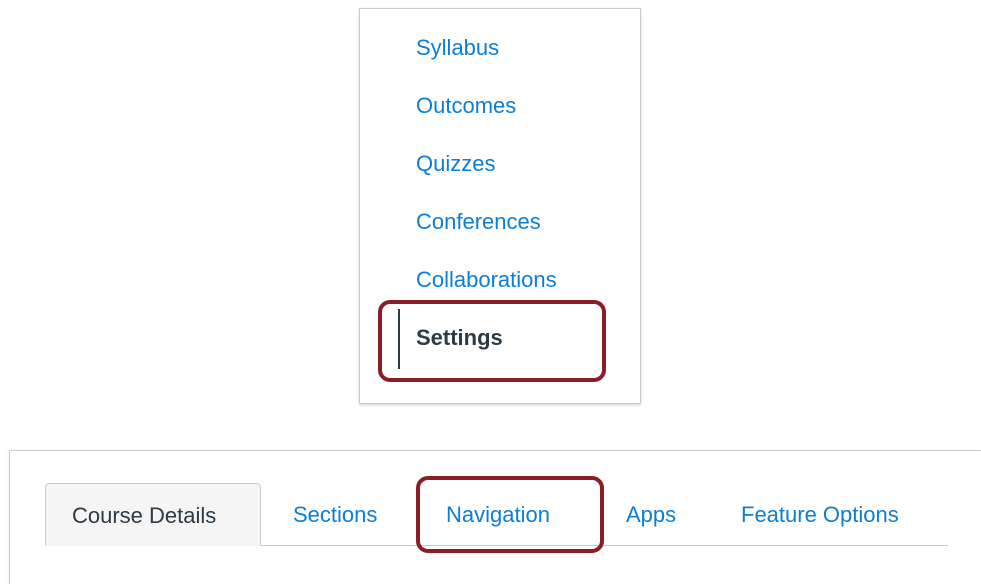 Image resolution: width=981 pixels, height=584 pixels. Describe the element at coordinates (498, 514) in the screenshot. I see `tab-navigation: Navigation` at that location.